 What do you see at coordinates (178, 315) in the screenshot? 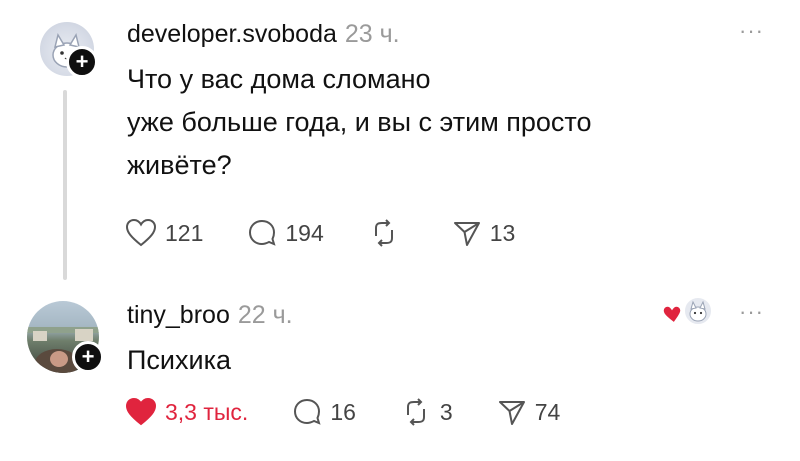
I see `username: tiny_broo` at bounding box center [178, 315].